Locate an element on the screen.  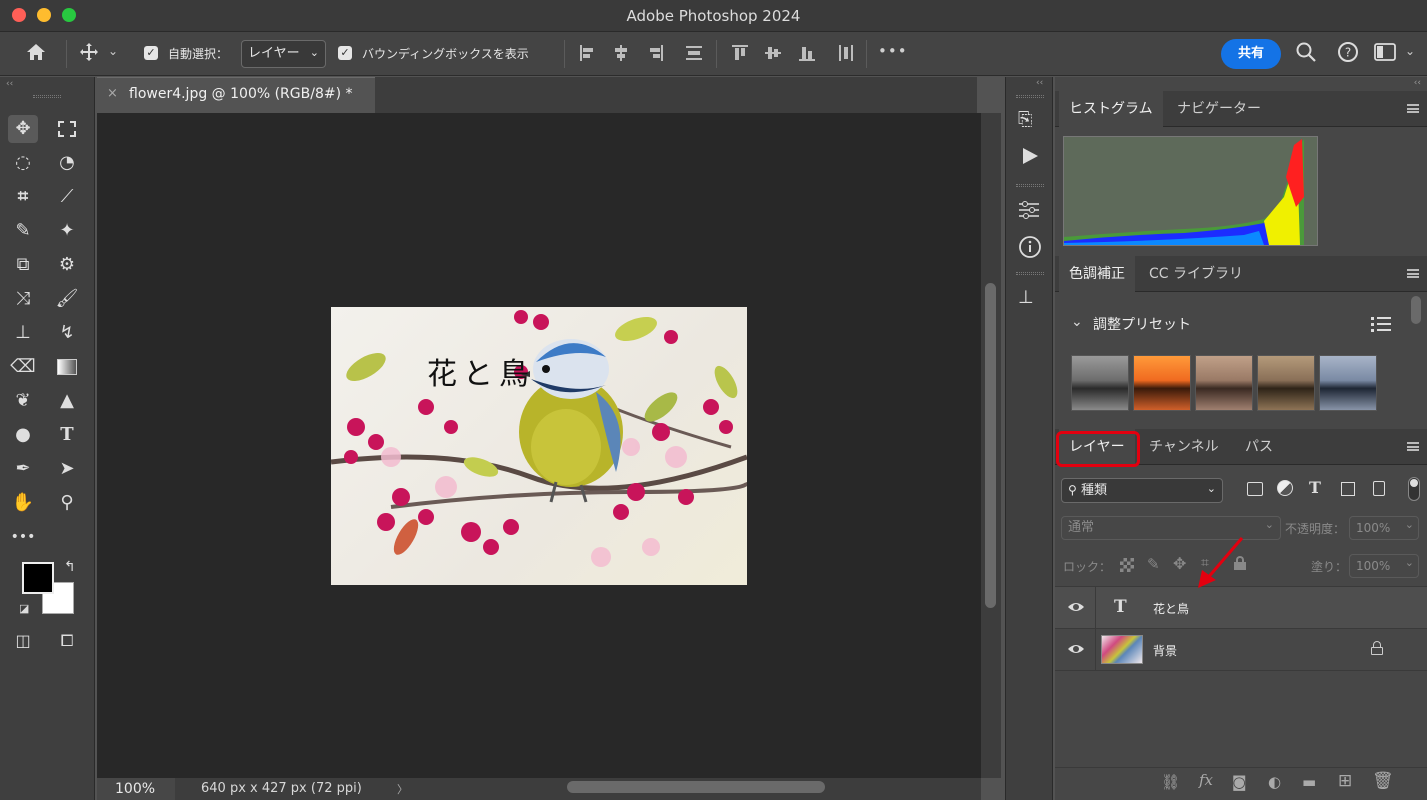
dodge-tool-icon: ● is located at coordinates (23, 435).